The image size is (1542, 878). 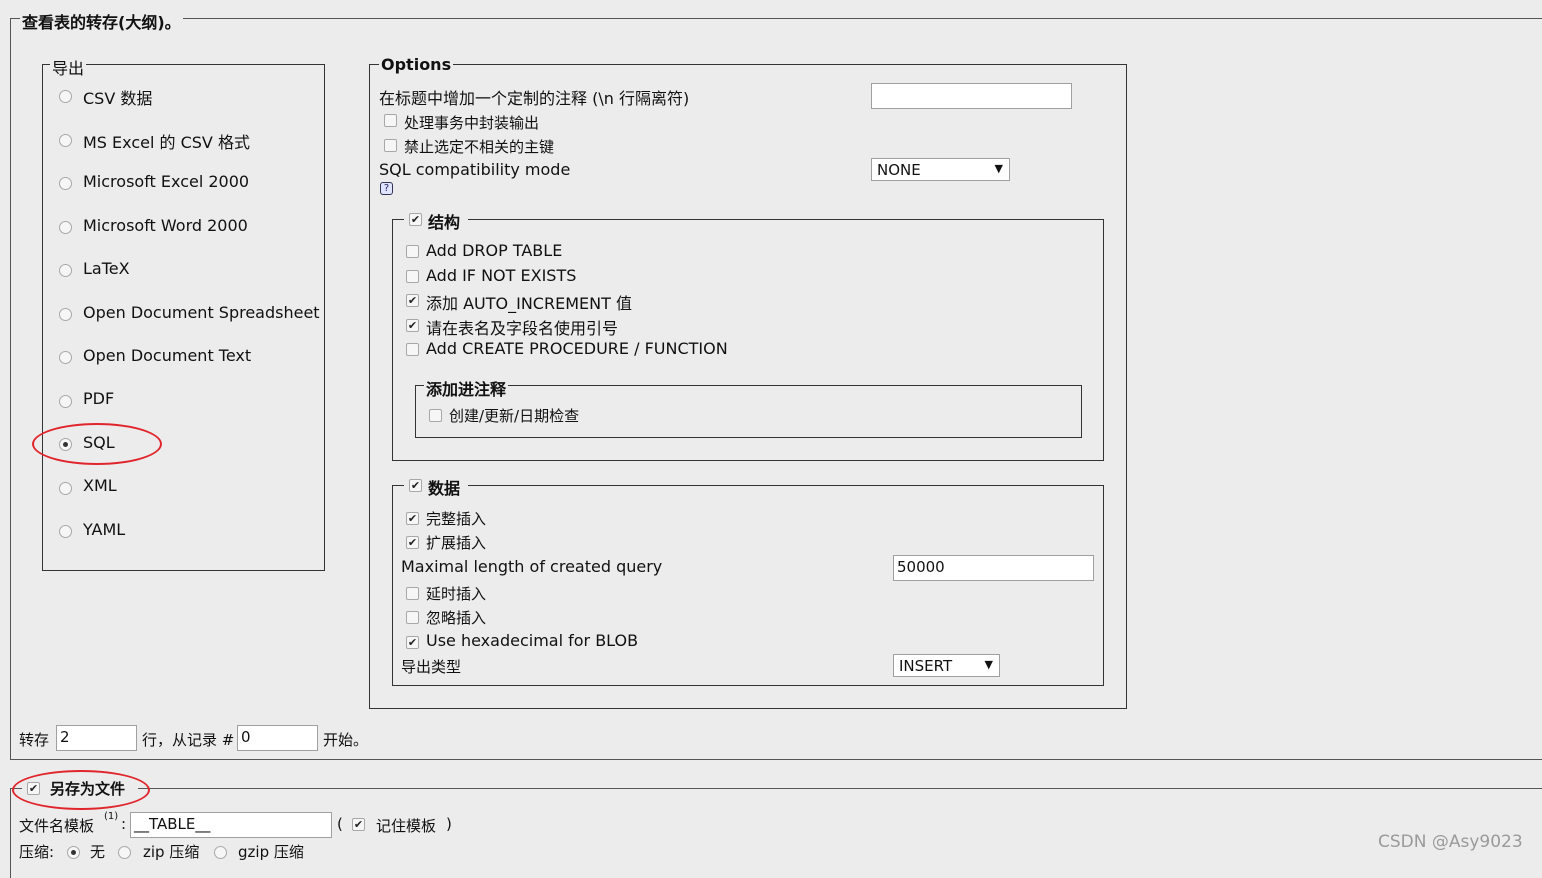 What do you see at coordinates (471, 122) in the screenshot?
I see `wrap-transaction-label: 处理事务中封装输出` at bounding box center [471, 122].